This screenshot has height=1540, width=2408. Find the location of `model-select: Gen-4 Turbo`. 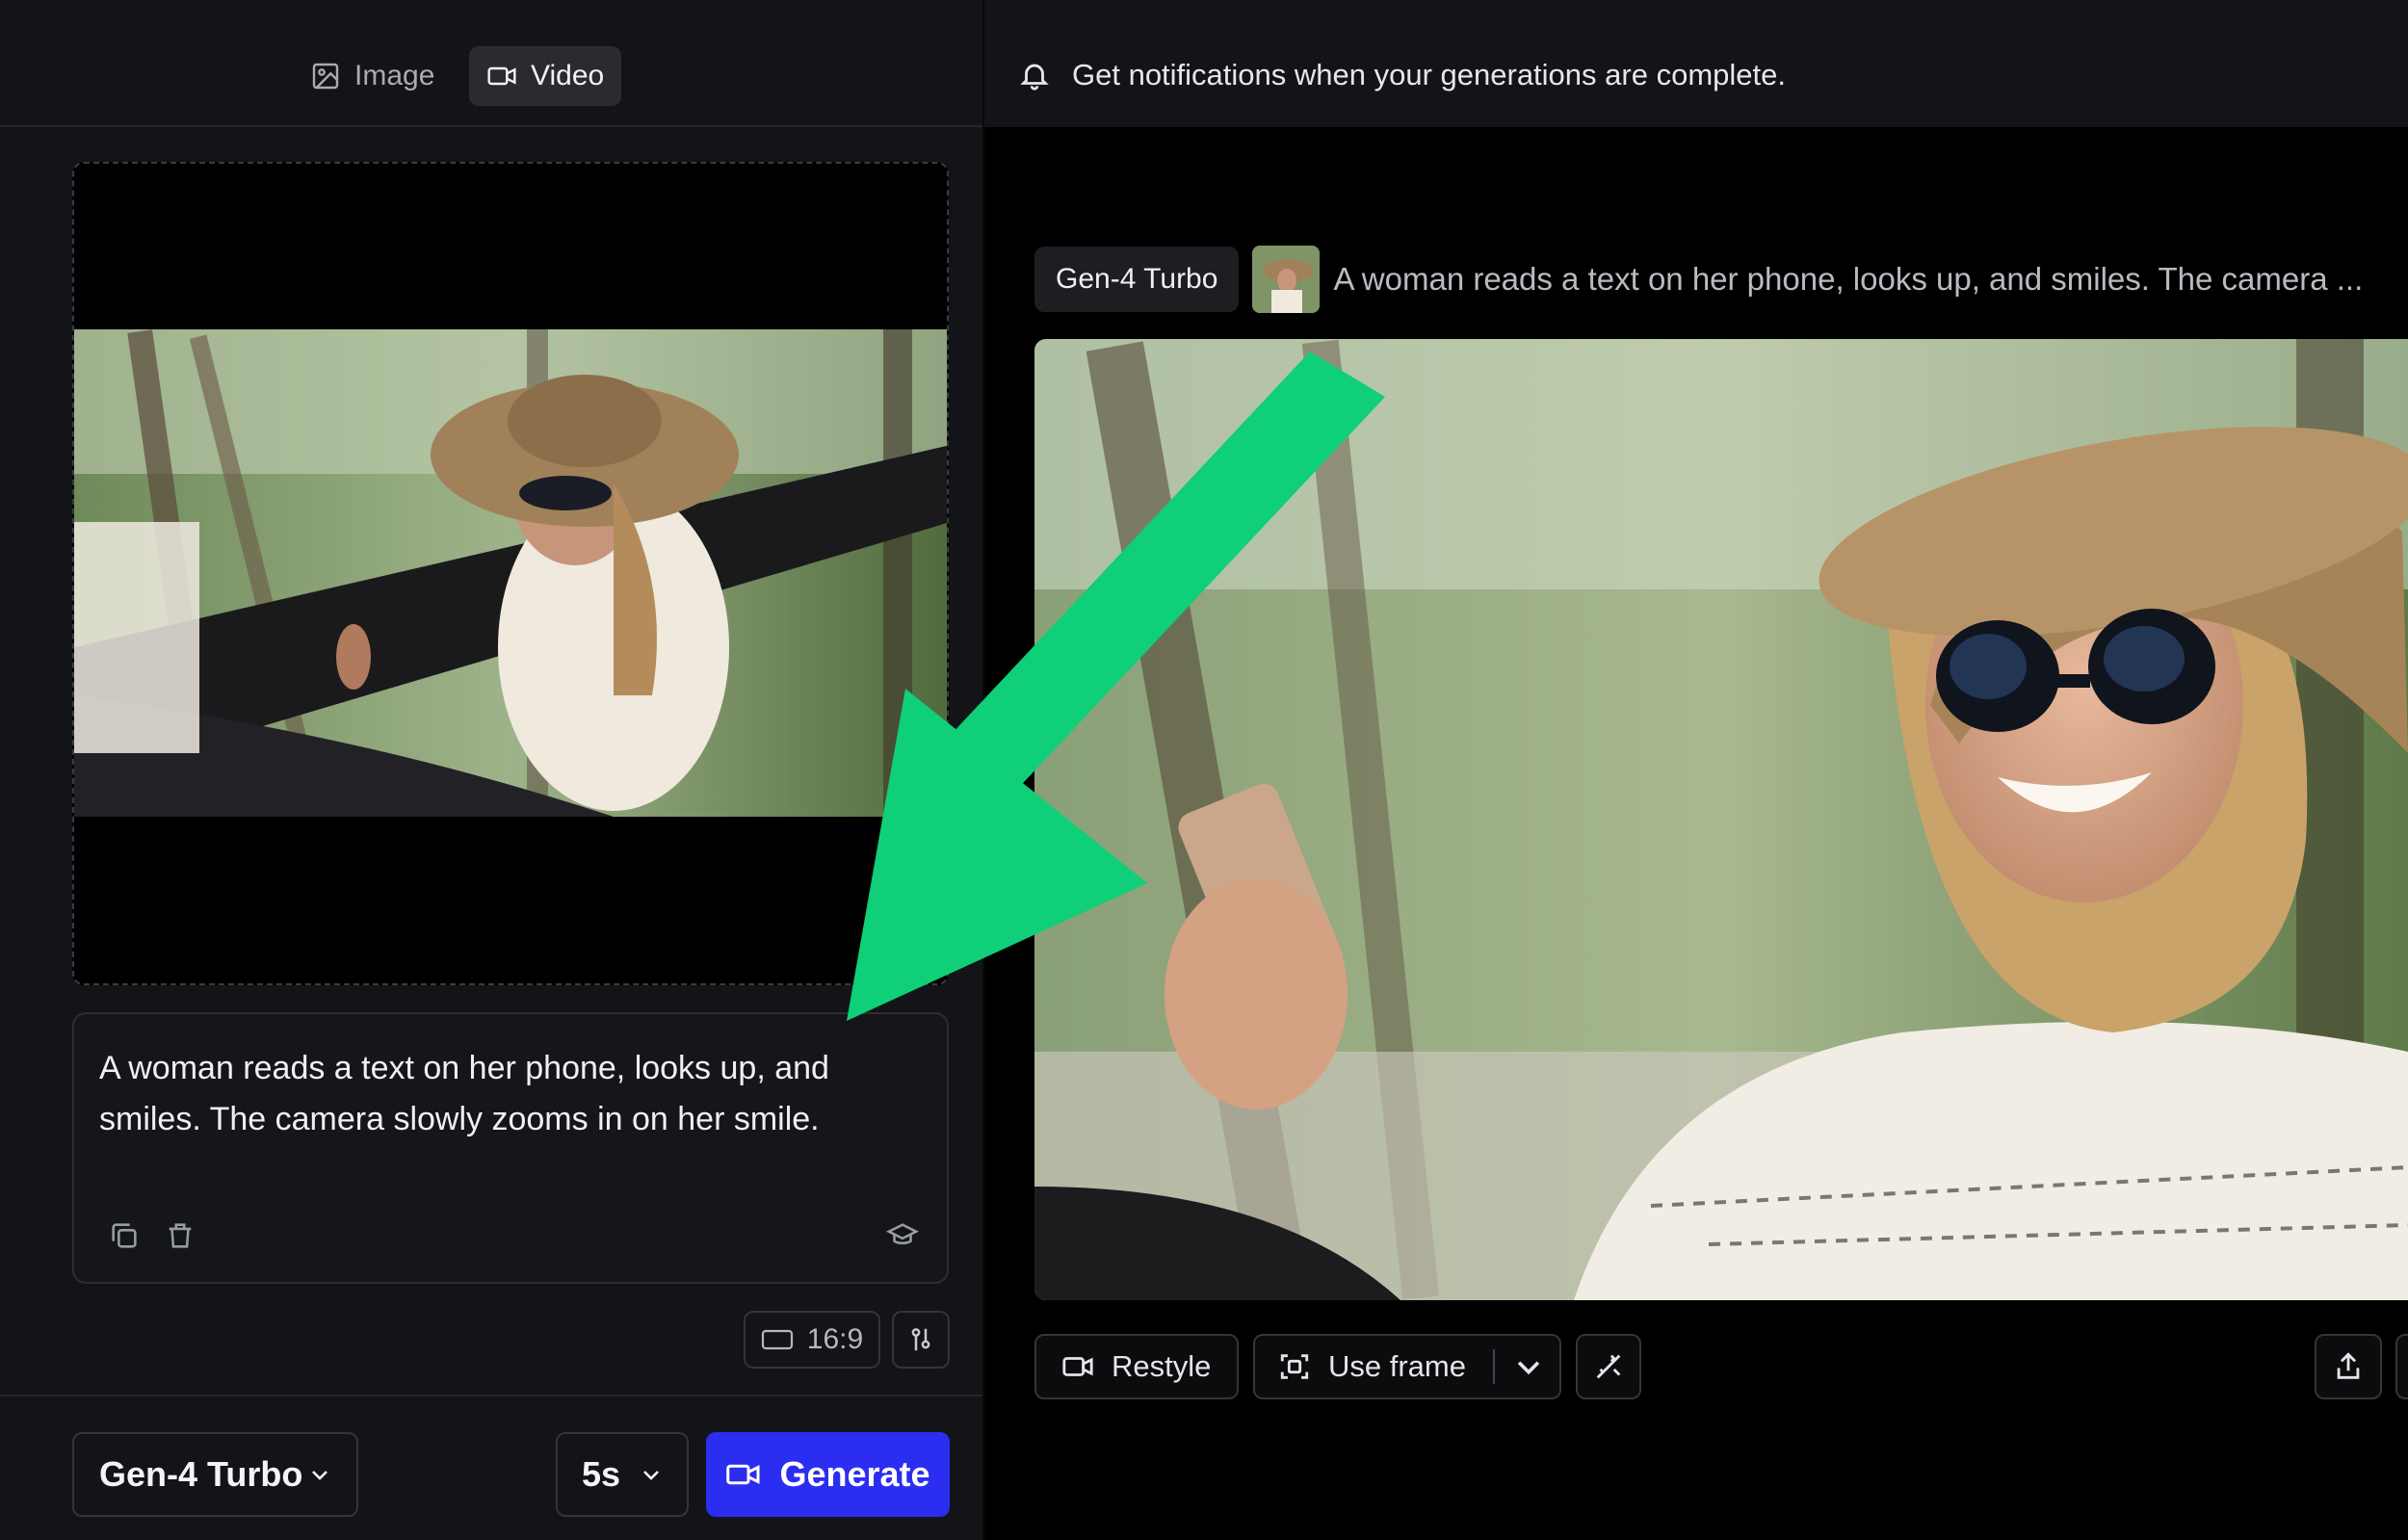

model-select: Gen-4 Turbo is located at coordinates (215, 1474).